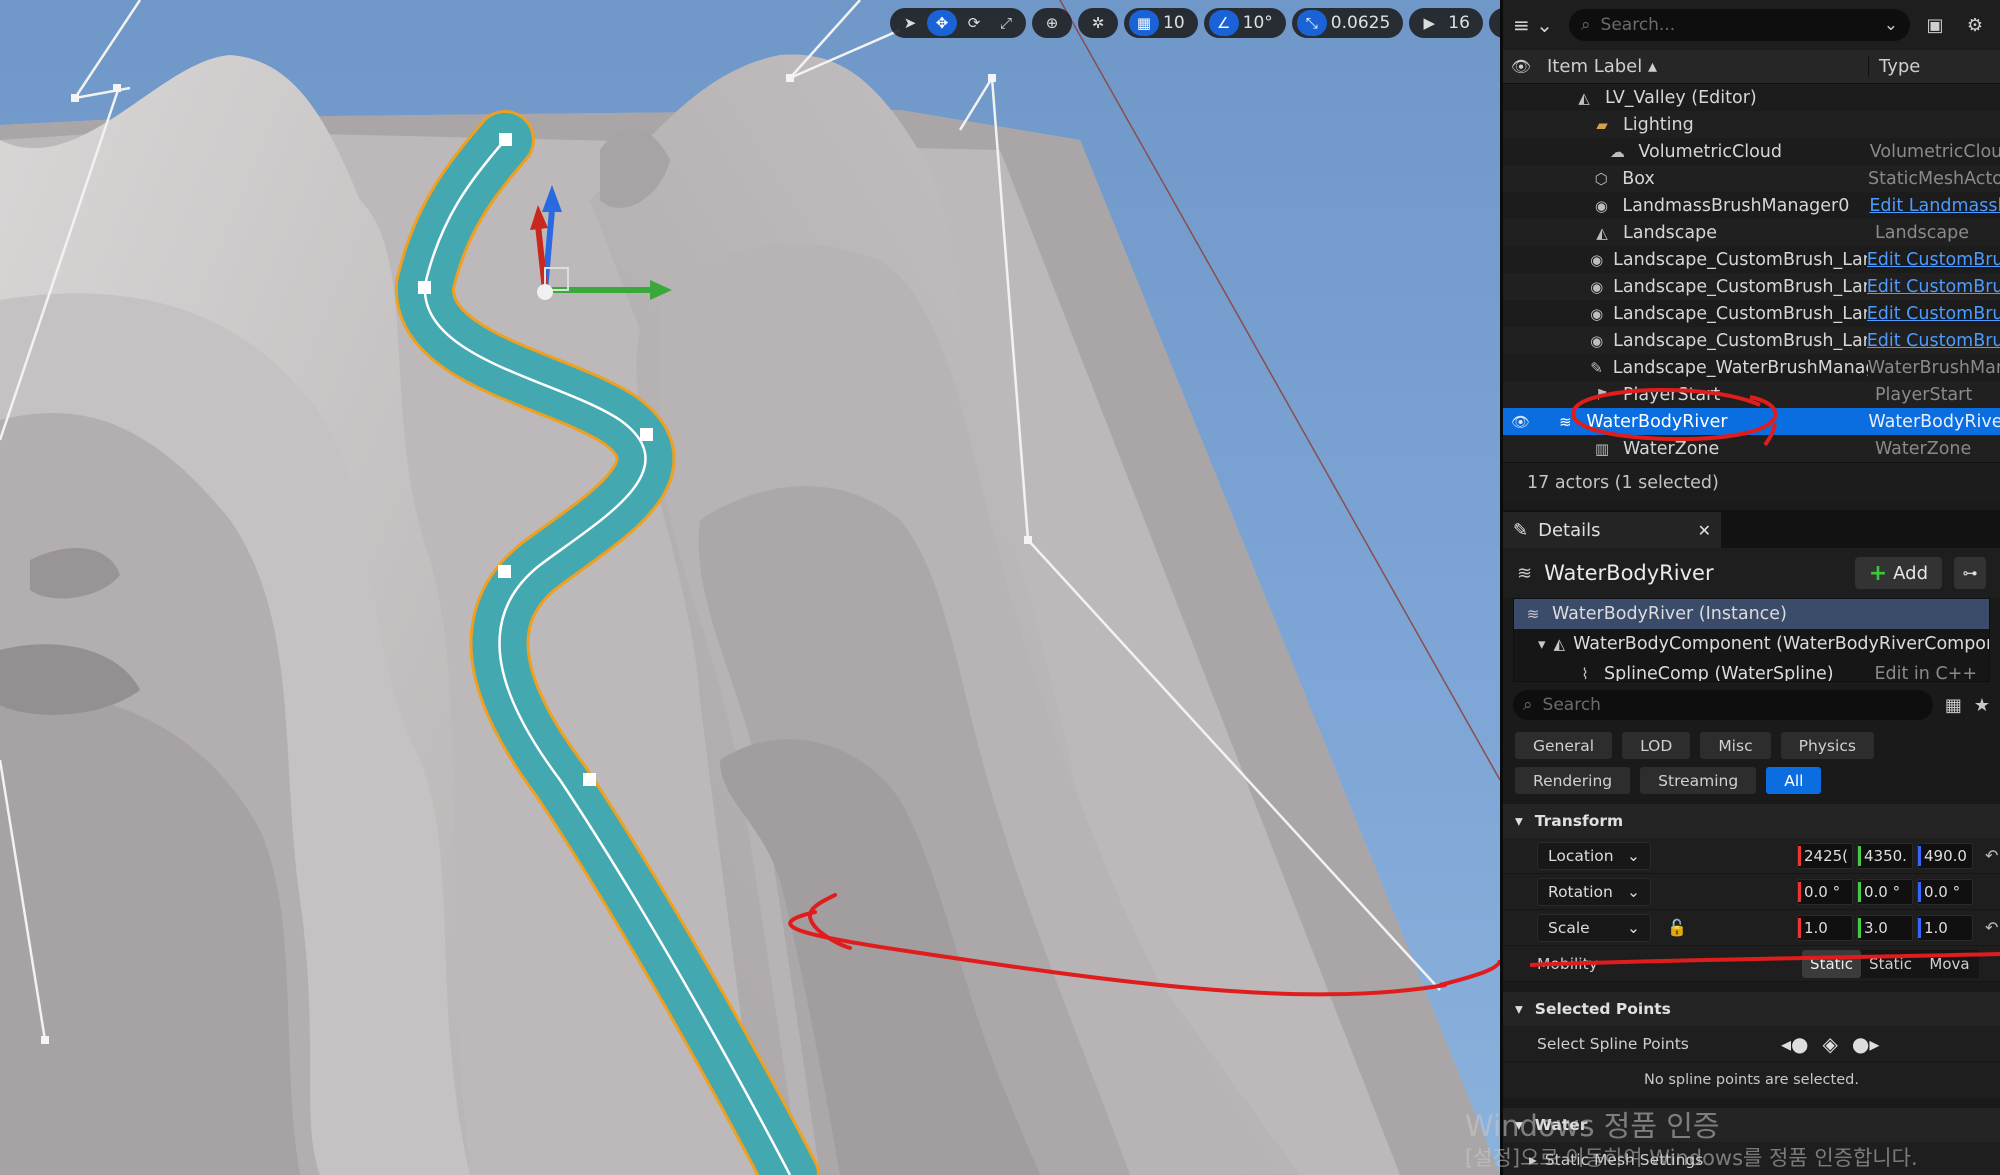  What do you see at coordinates (1429, 23) in the screenshot?
I see `camera-icon: ▶` at bounding box center [1429, 23].